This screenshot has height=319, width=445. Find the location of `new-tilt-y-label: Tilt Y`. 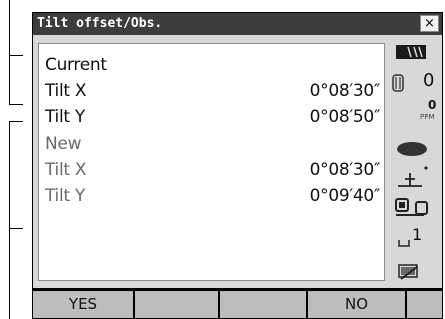

new-tilt-y-label: Tilt Y is located at coordinates (65, 196).